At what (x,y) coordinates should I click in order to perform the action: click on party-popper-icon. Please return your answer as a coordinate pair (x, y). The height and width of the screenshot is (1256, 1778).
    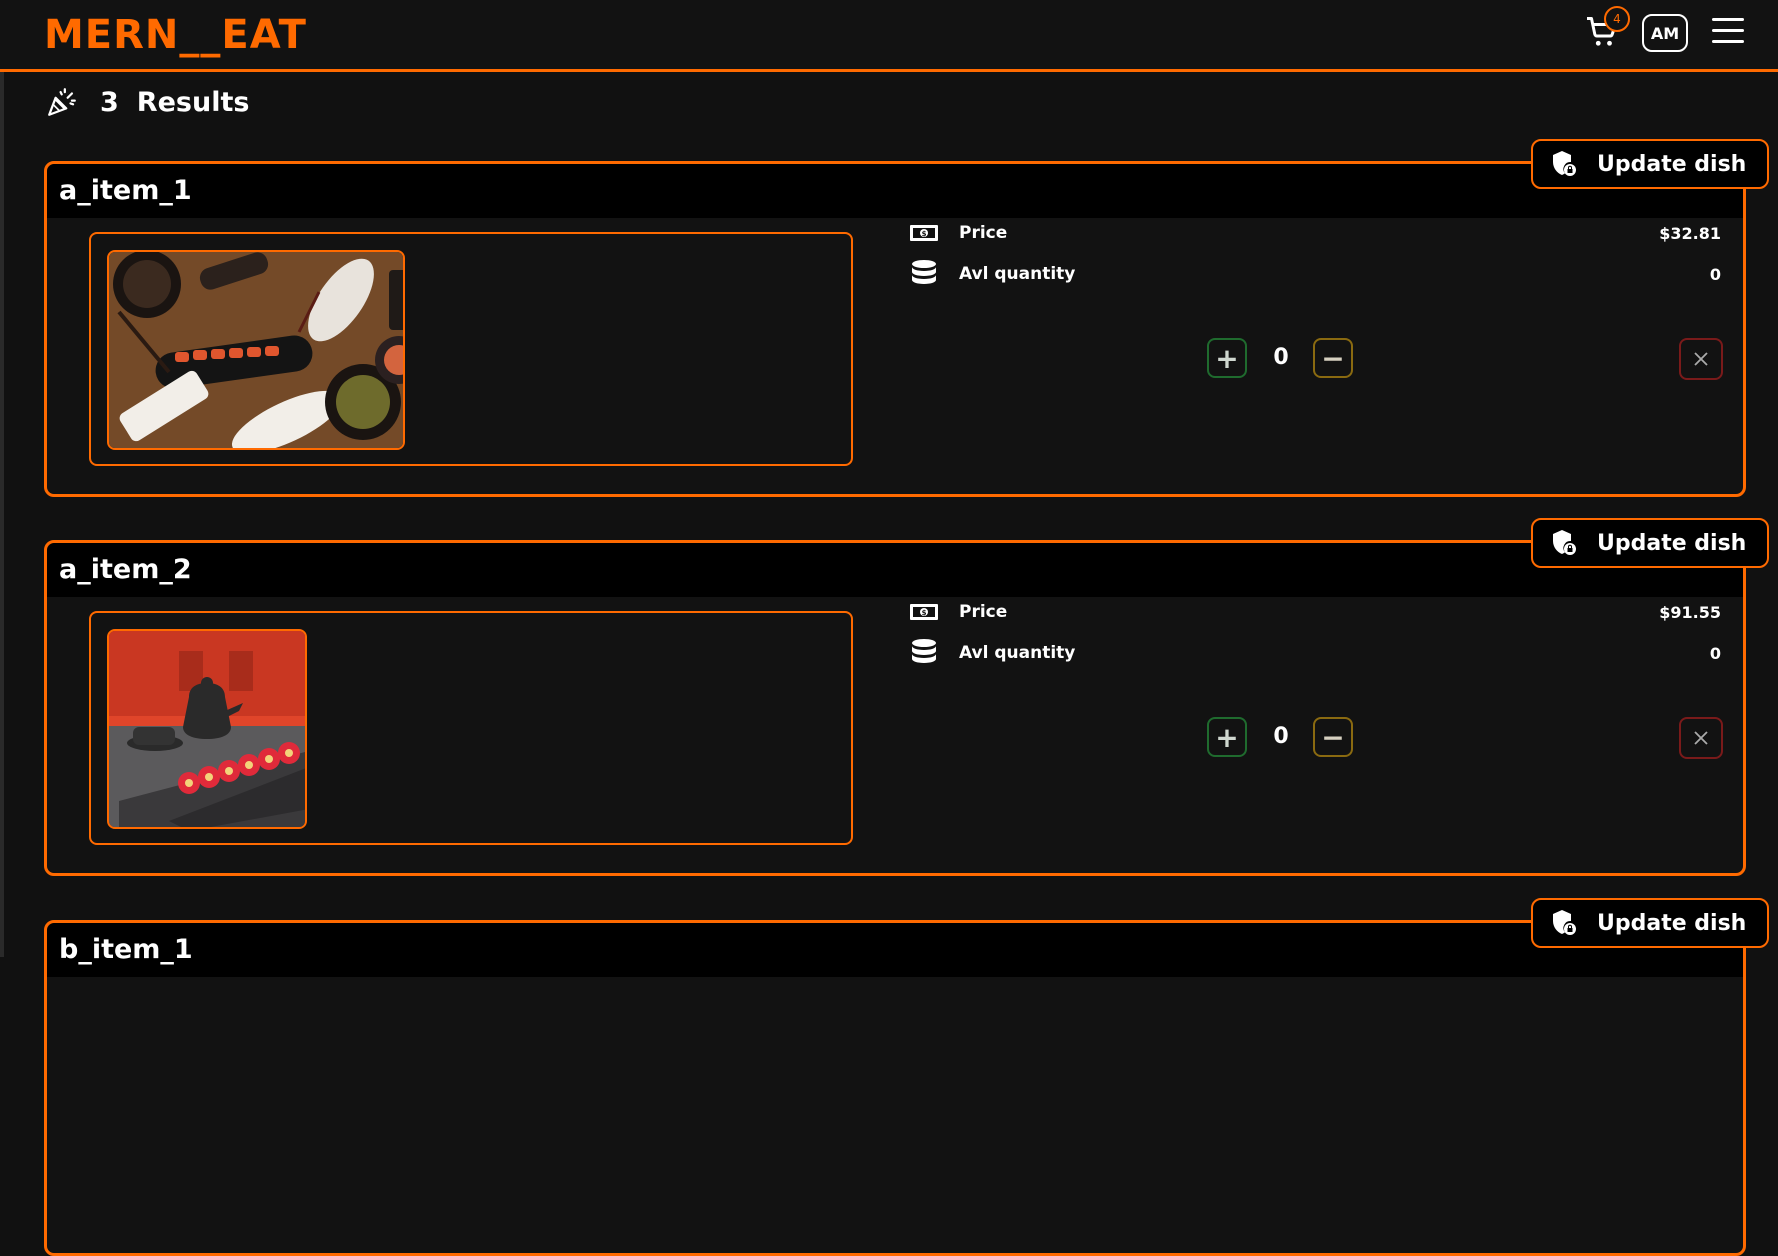
    Looking at the image, I should click on (62, 102).